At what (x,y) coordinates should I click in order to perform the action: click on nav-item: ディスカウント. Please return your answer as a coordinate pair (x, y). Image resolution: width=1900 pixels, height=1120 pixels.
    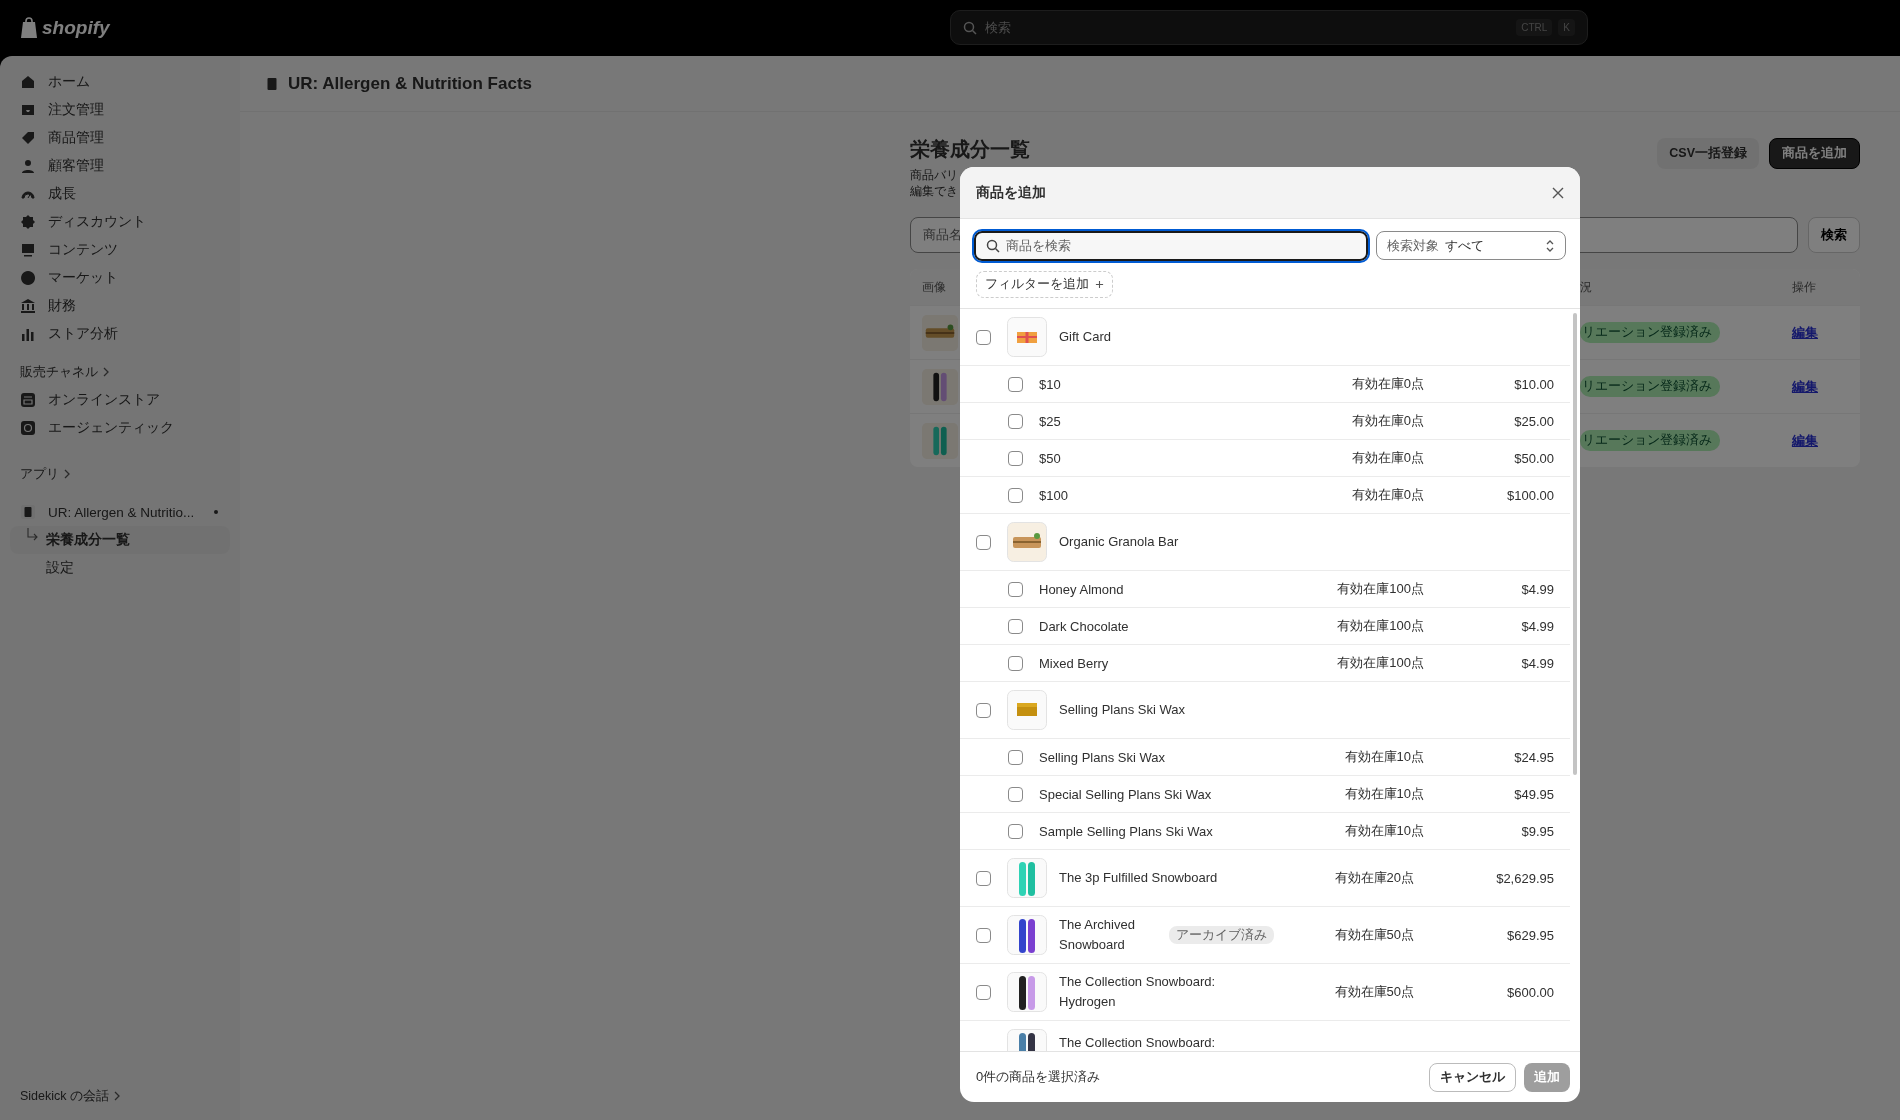
    Looking at the image, I should click on (120, 222).